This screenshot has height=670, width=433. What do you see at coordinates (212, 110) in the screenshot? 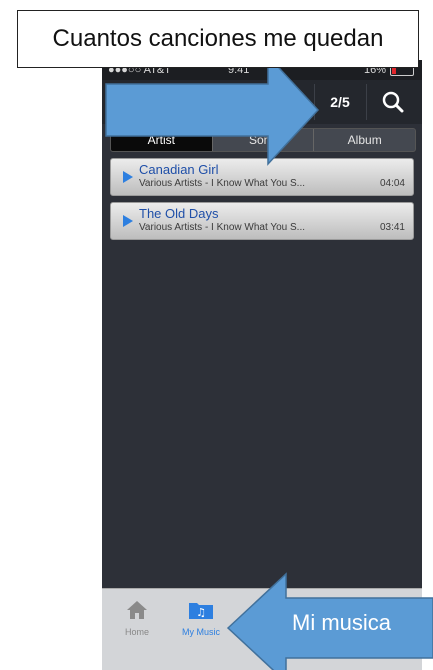
I see `right-arrow-shape` at bounding box center [212, 110].